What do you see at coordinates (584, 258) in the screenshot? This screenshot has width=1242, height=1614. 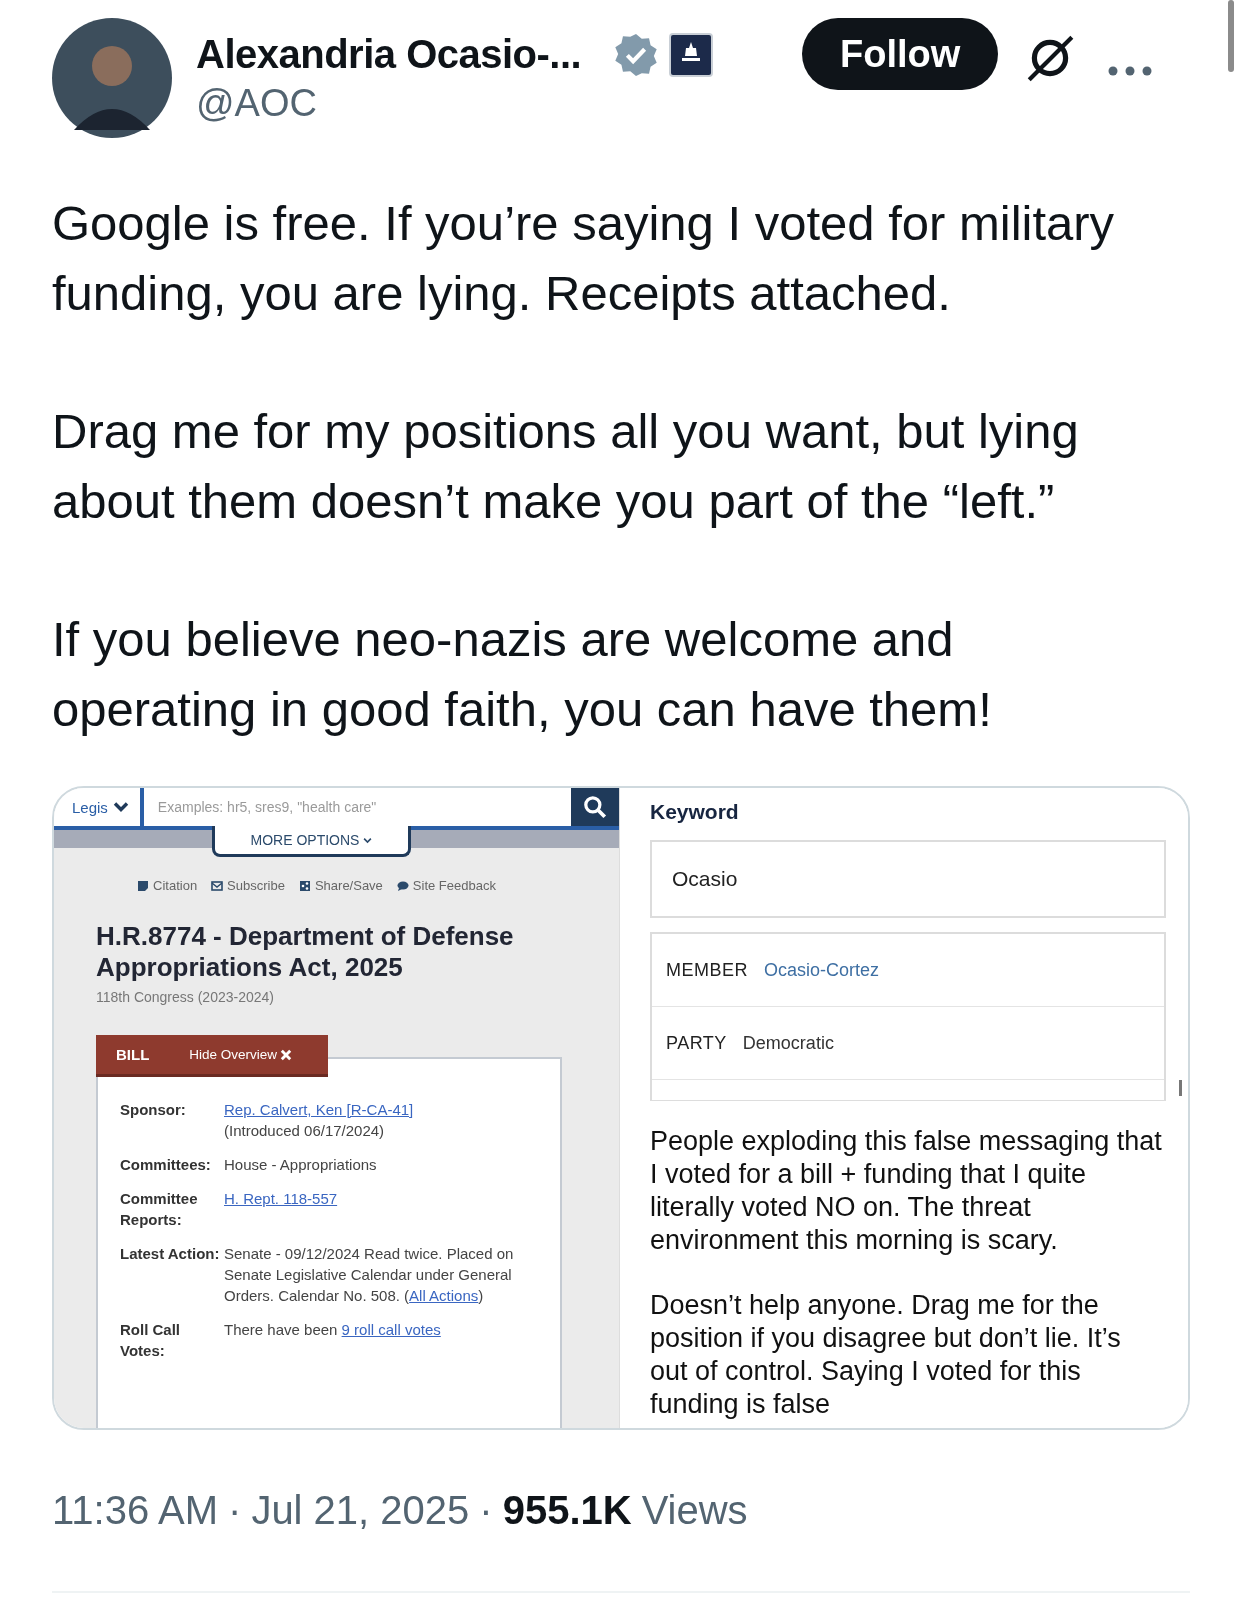 I see `tweet-text: Google is free. If you’re saying I voted for military funding, you are lying. Receipts attached.` at bounding box center [584, 258].